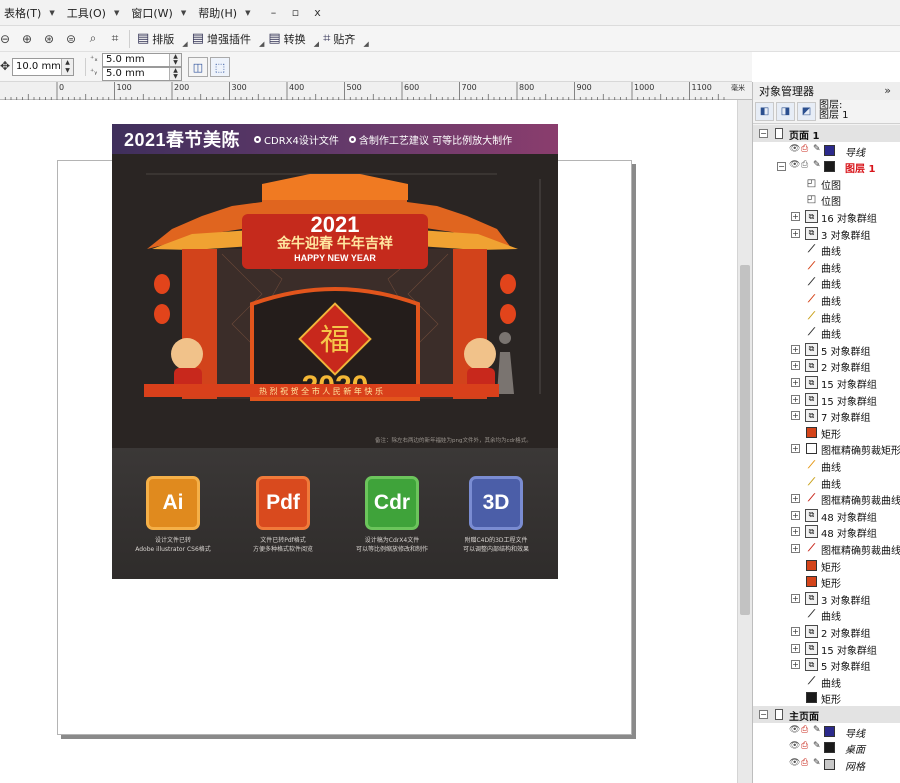 The image size is (900, 783). I want to click on zoom-all-icon: ⊜, so click(71, 39).